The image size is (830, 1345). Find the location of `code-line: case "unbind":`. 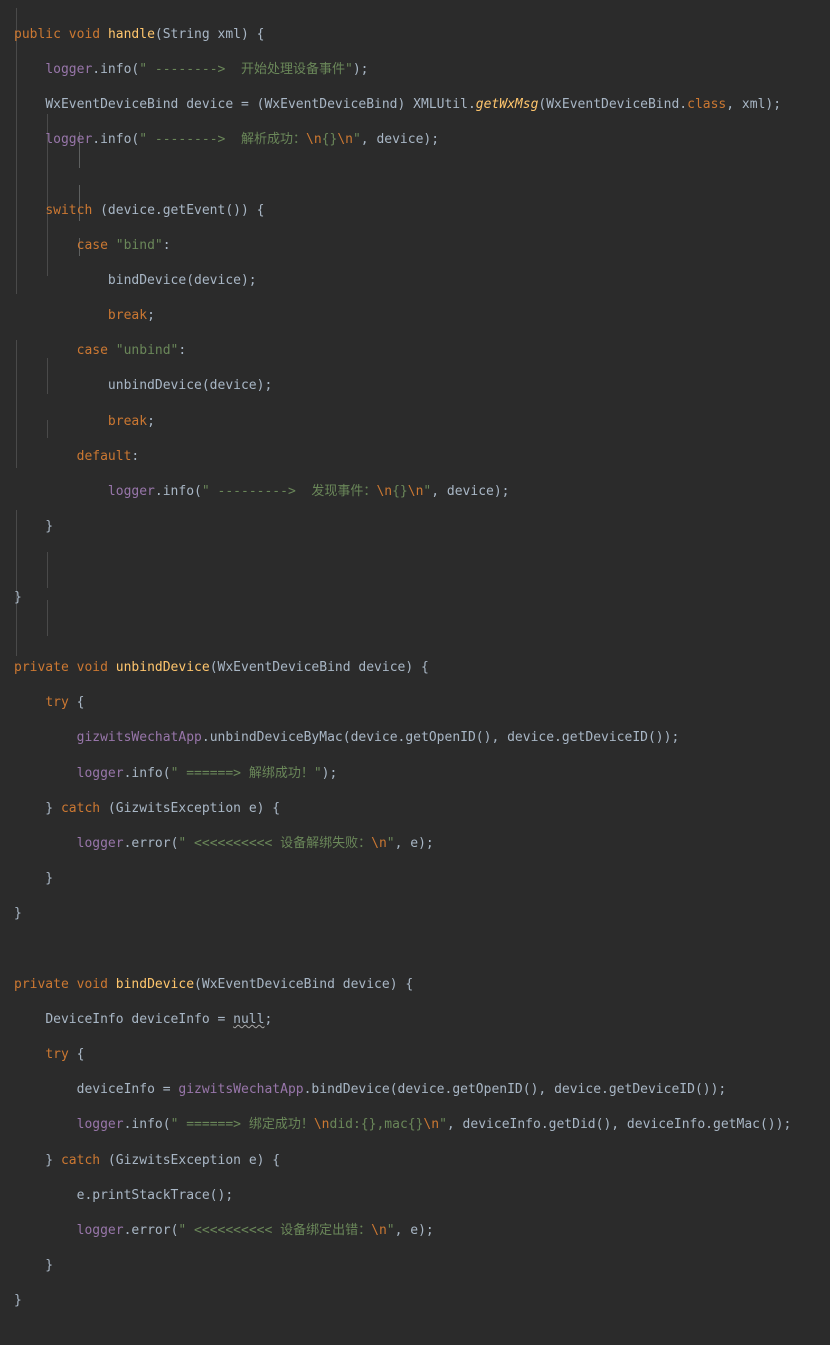

code-line: case "unbind": is located at coordinates (131, 351).